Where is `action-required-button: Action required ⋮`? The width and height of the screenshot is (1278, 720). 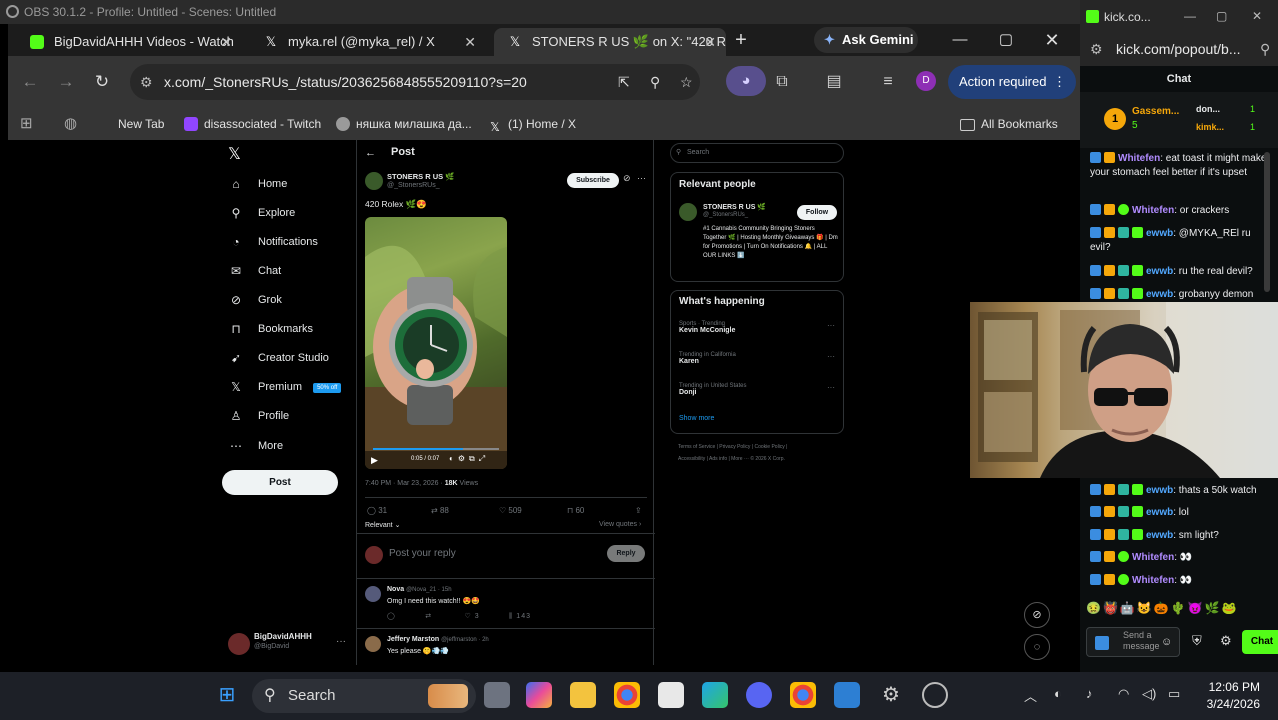 action-required-button: Action required ⋮ is located at coordinates (1012, 82).